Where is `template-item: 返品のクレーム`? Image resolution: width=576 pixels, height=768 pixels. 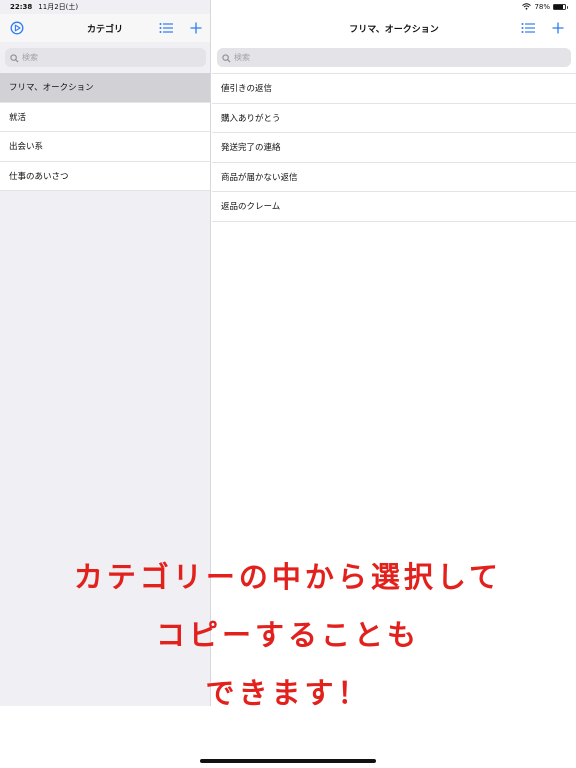 template-item: 返品のクレーム is located at coordinates (394, 207).